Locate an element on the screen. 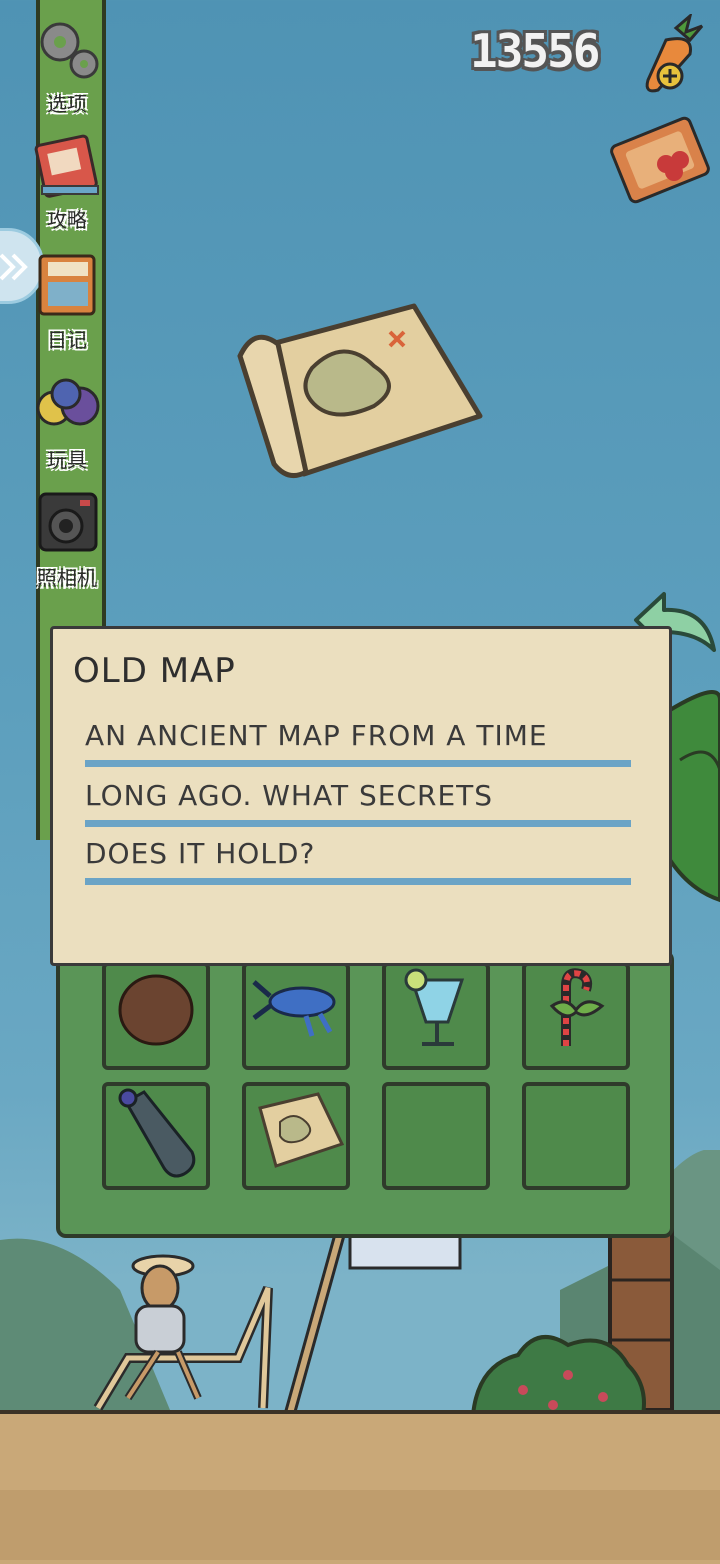  sidebar-item-options: 选项 is located at coordinates (67, 65).